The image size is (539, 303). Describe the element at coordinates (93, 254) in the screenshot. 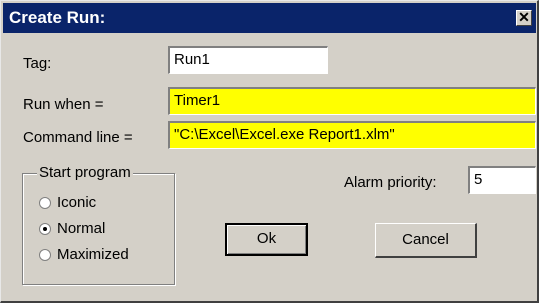

I see `radio-maximized-label: Maximized` at that location.